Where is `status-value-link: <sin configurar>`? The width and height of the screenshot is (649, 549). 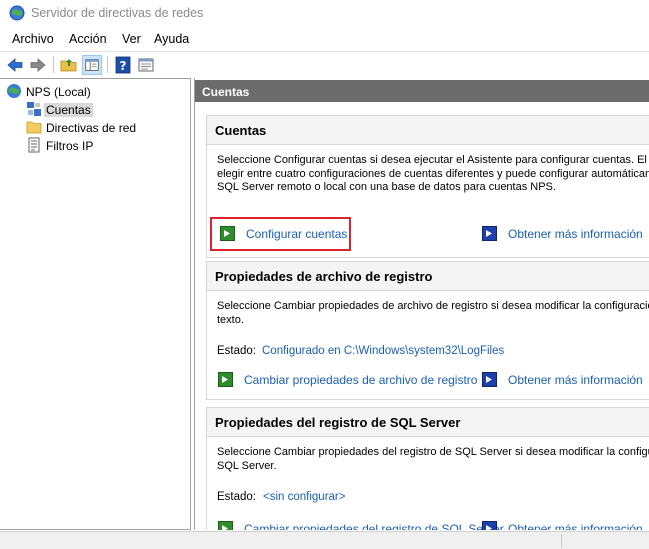
status-value-link: <sin configurar> is located at coordinates (304, 497).